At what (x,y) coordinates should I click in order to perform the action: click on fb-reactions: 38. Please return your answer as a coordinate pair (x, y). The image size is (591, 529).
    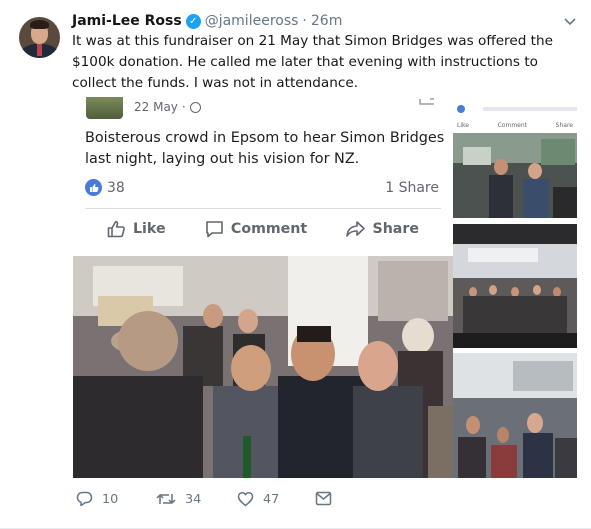
    Looking at the image, I should click on (105, 187).